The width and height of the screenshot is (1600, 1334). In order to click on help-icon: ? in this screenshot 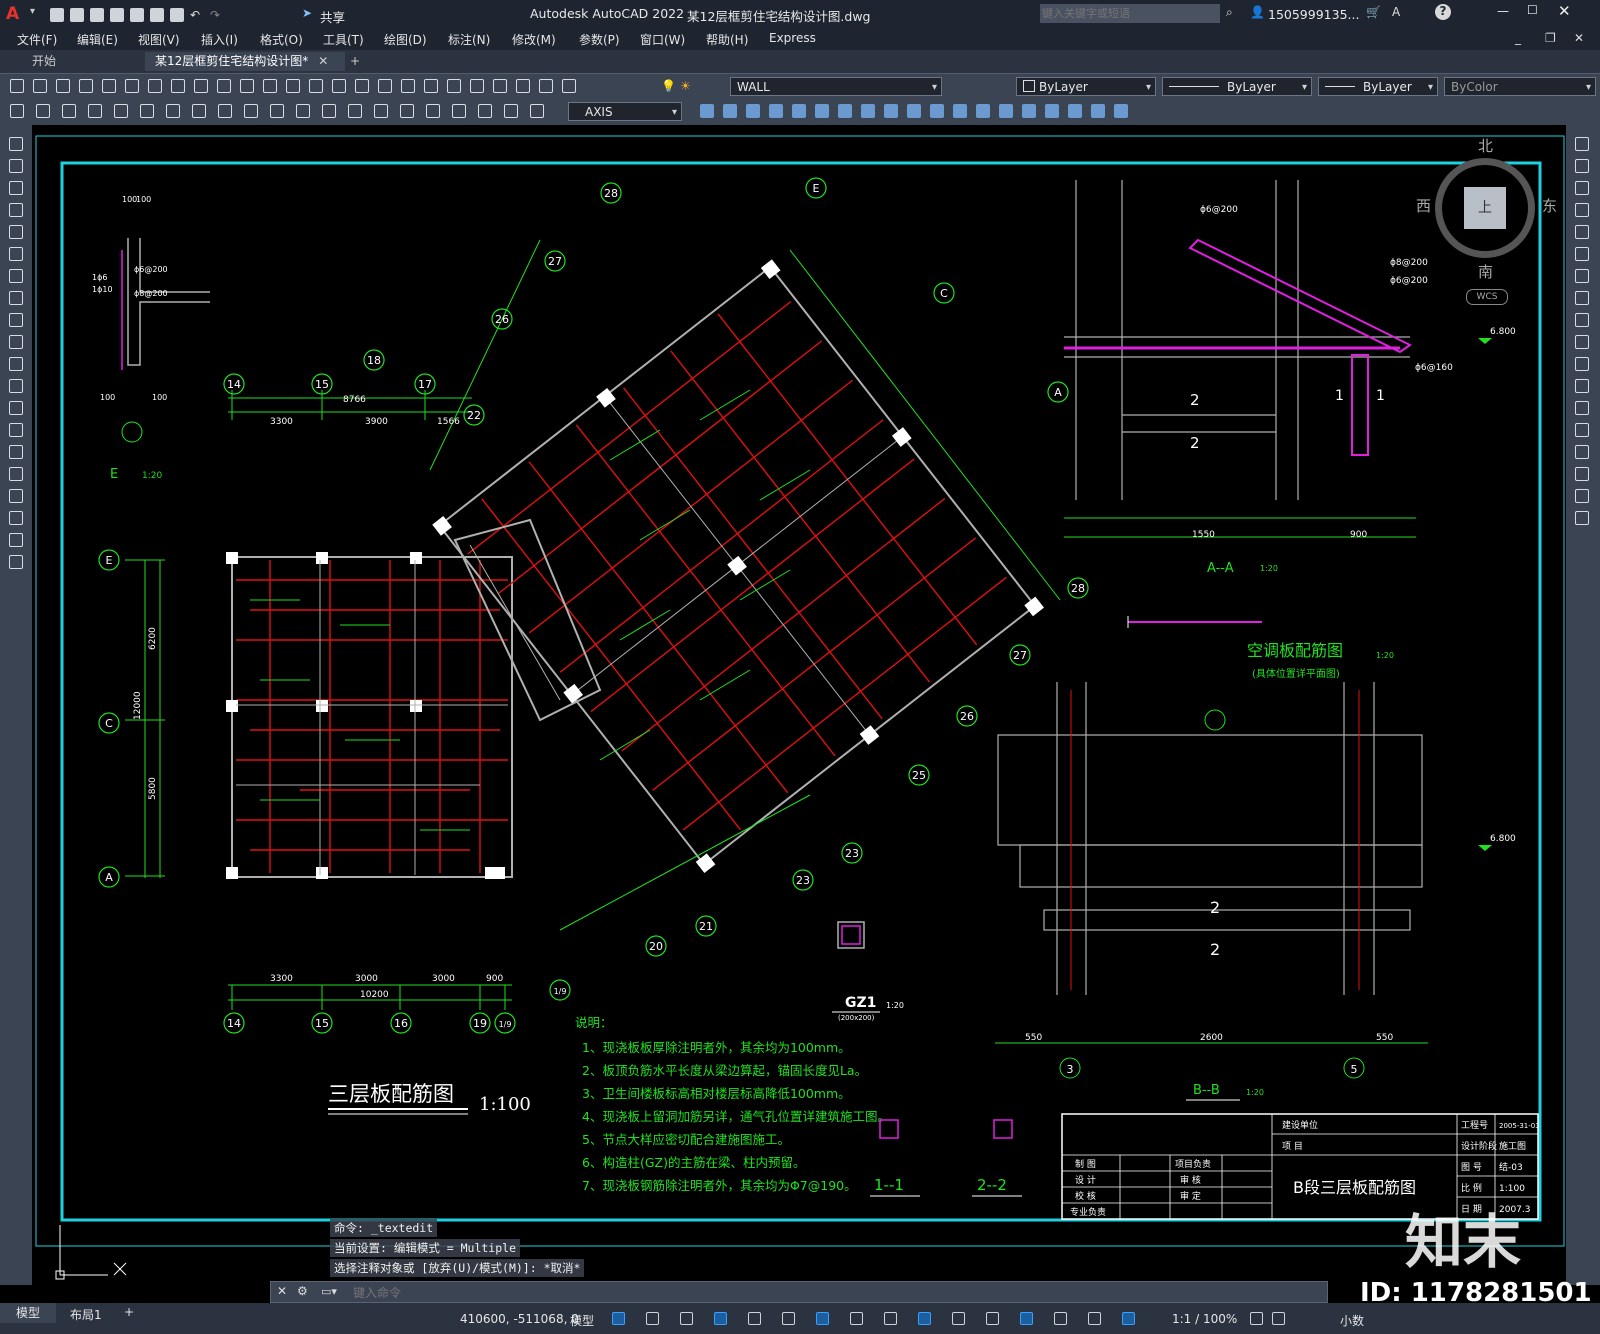, I will do `click(1443, 12)`.